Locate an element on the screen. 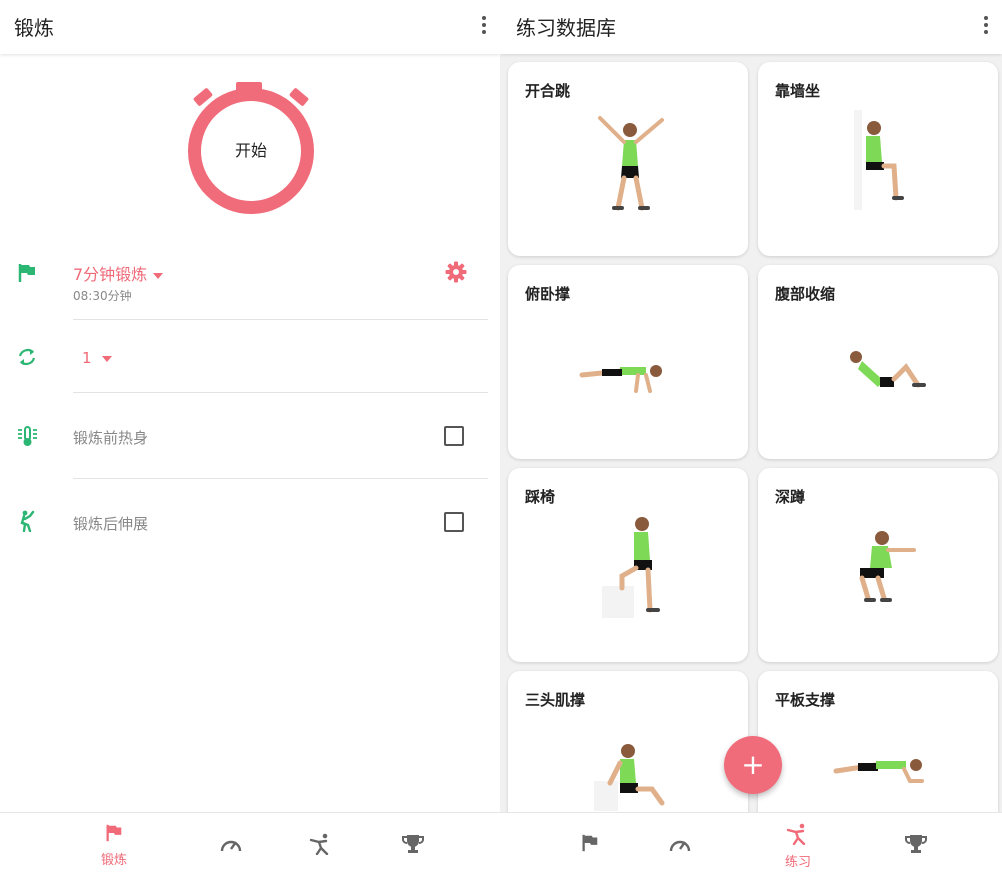 This screenshot has height=875, width=1002. repeat-icon is located at coordinates (27, 357).